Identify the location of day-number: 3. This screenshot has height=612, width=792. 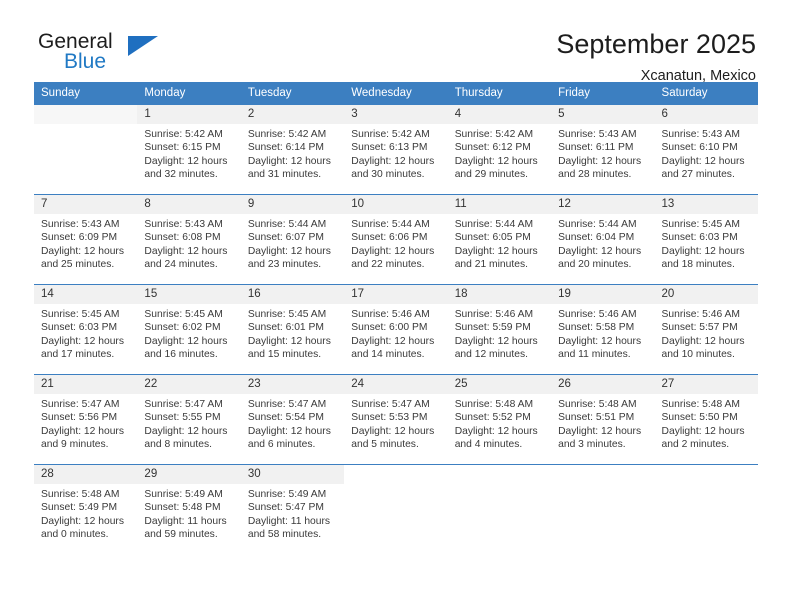
(396, 114).